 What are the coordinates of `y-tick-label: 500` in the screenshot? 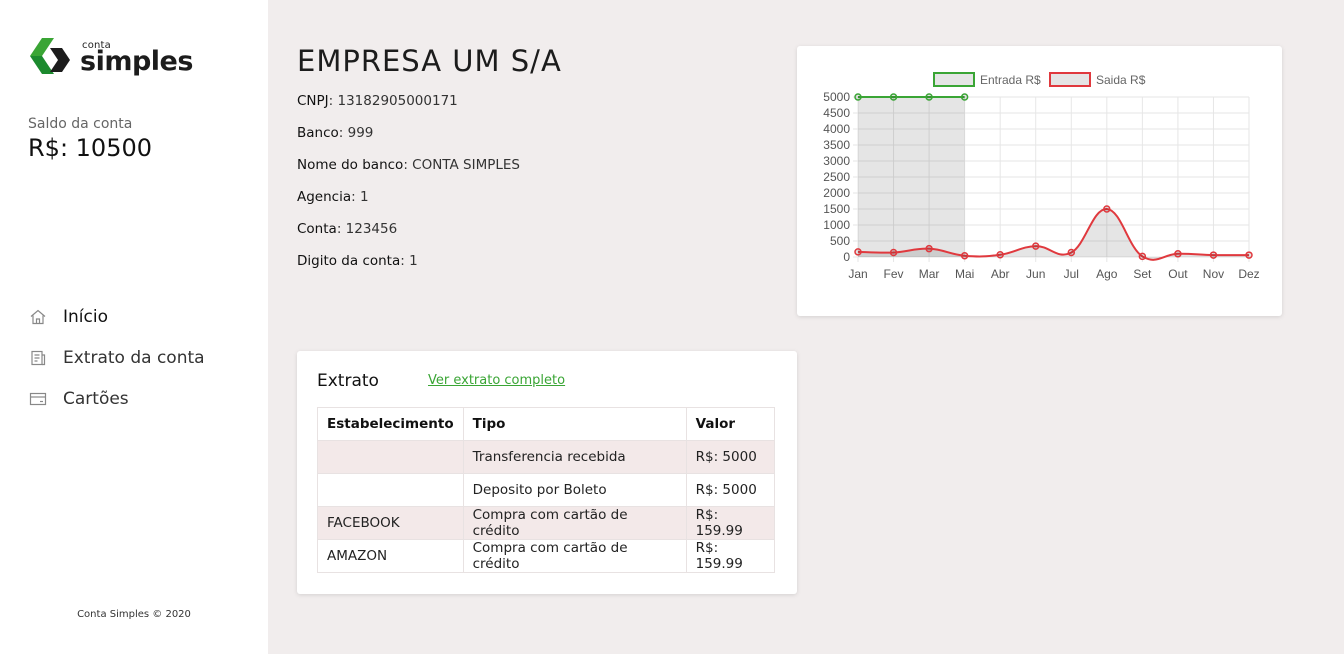 It's located at (840, 241).